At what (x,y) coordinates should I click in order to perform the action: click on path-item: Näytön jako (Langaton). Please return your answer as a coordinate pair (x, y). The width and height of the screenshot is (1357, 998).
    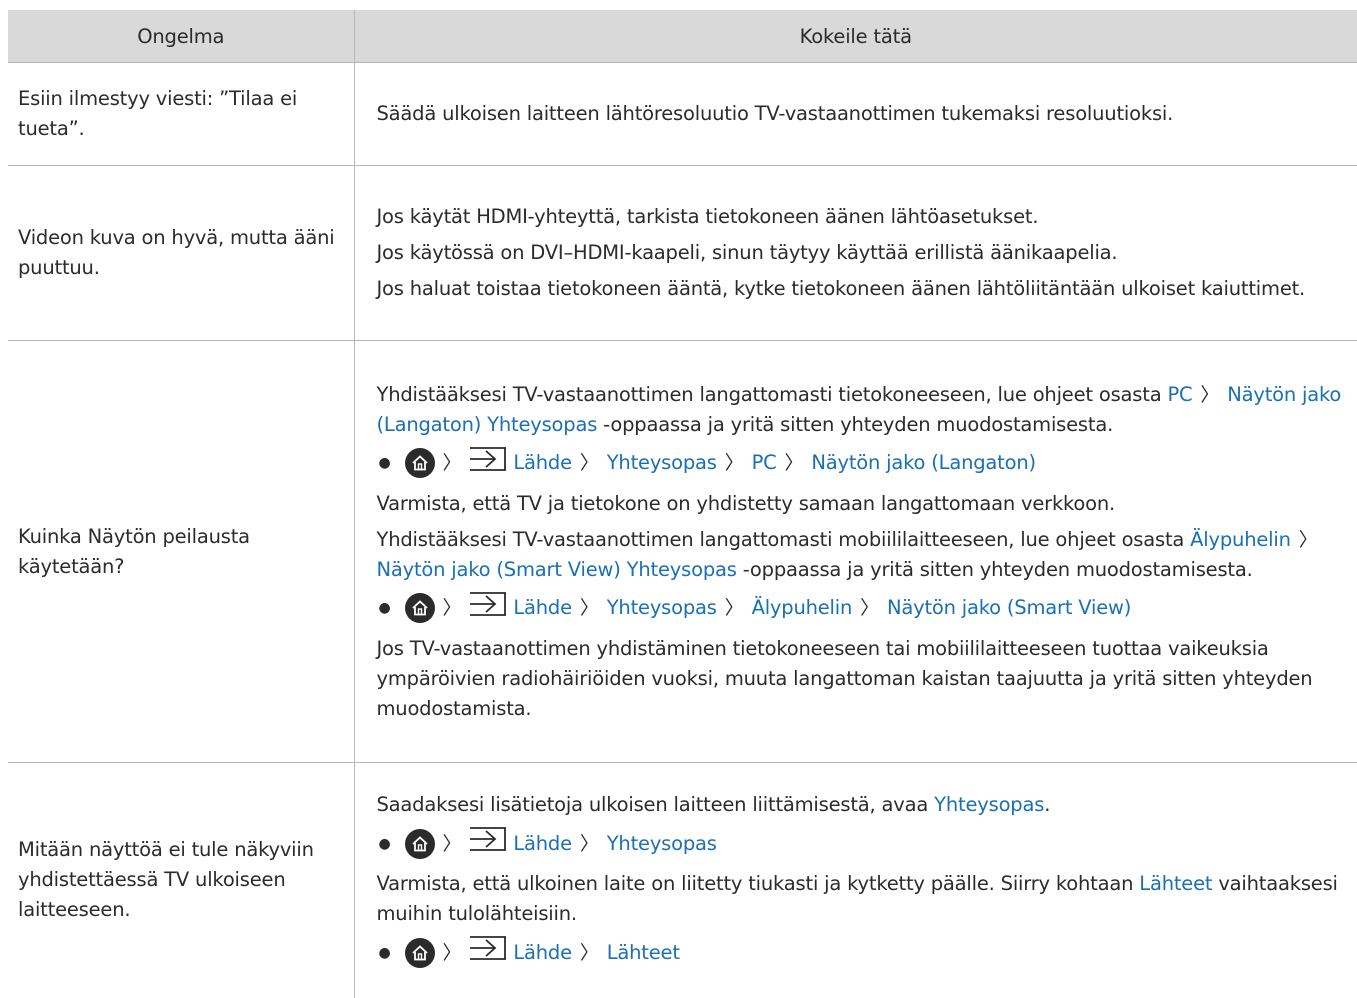
    Looking at the image, I should click on (923, 463).